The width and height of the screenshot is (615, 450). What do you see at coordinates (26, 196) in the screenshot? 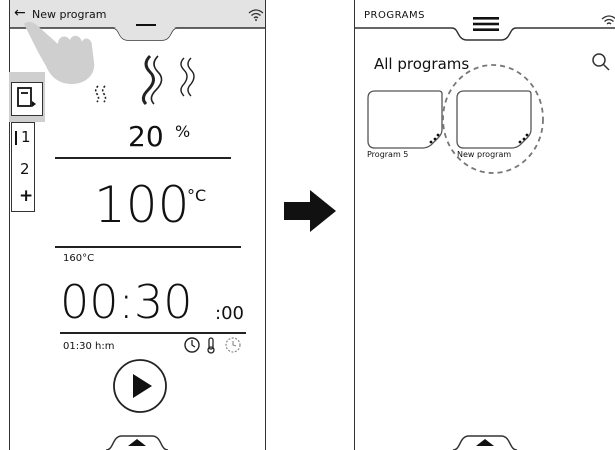
I see `sidebar-item-add: +` at bounding box center [26, 196].